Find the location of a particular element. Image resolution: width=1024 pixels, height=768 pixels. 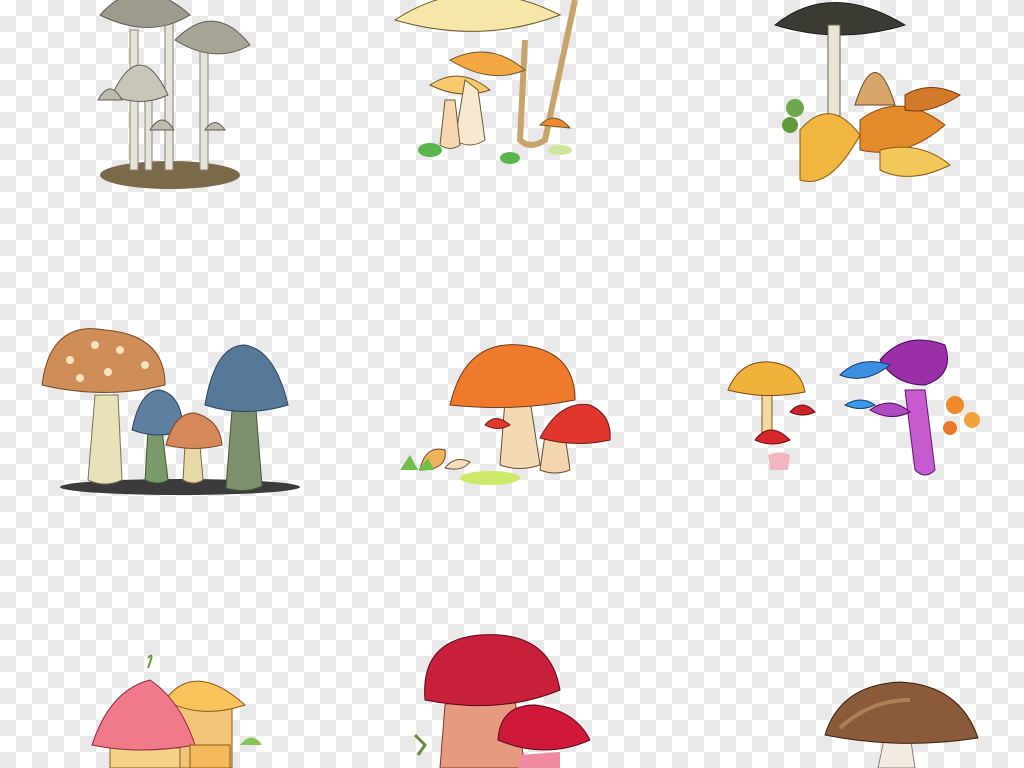

gray-mushroom-cluster is located at coordinates (174, 94).